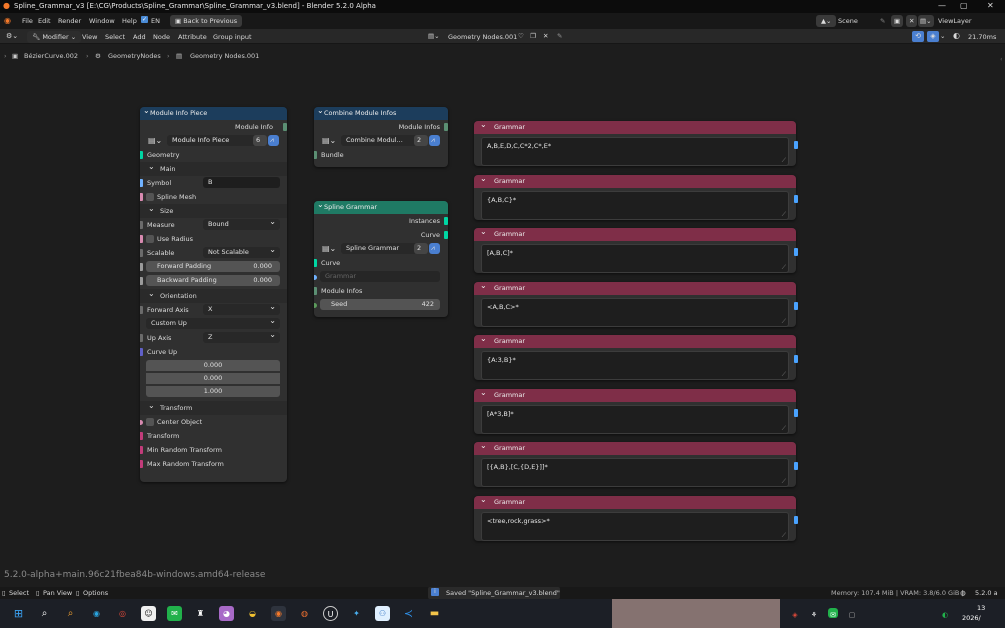 The image size is (1005, 628). I want to click on everything-search-icon: ⌕, so click(70, 613).